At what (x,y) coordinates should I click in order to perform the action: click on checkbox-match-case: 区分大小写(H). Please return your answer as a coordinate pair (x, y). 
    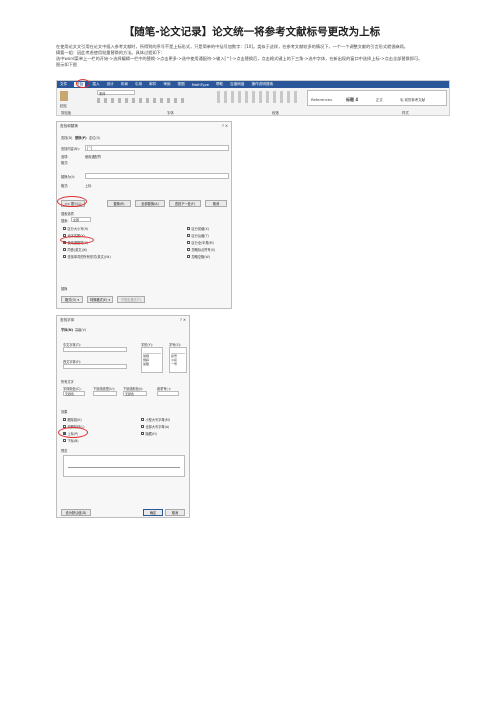
    Looking at the image, I should click on (75, 228).